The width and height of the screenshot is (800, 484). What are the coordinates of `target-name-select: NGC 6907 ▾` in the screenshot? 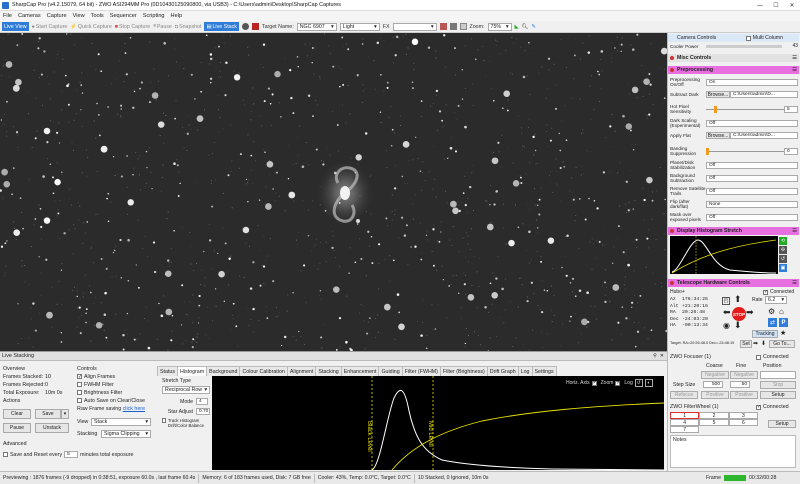 It's located at (316, 26).